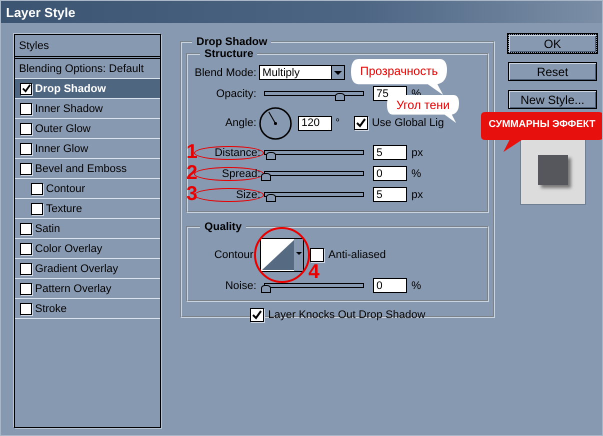  Describe the element at coordinates (87, 229) in the screenshot. I see `list-item: Satin` at that location.